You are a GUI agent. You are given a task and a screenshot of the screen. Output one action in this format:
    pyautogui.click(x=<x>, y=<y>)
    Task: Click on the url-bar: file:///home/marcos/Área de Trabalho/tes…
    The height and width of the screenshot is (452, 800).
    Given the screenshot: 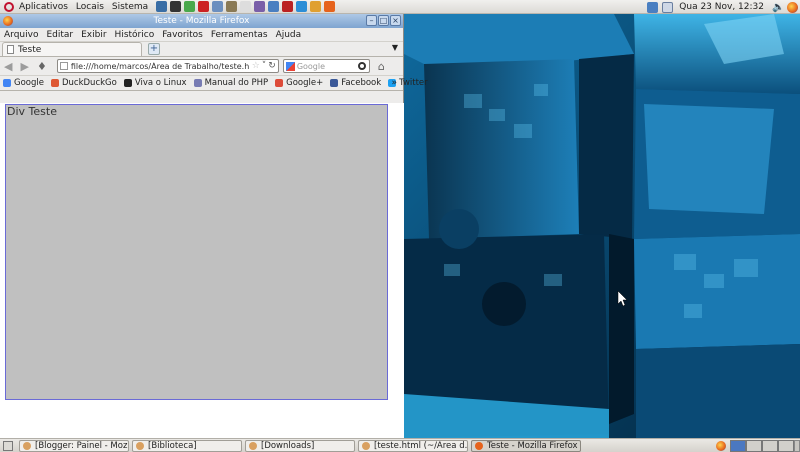 What is the action you would take?
    pyautogui.click(x=167, y=66)
    